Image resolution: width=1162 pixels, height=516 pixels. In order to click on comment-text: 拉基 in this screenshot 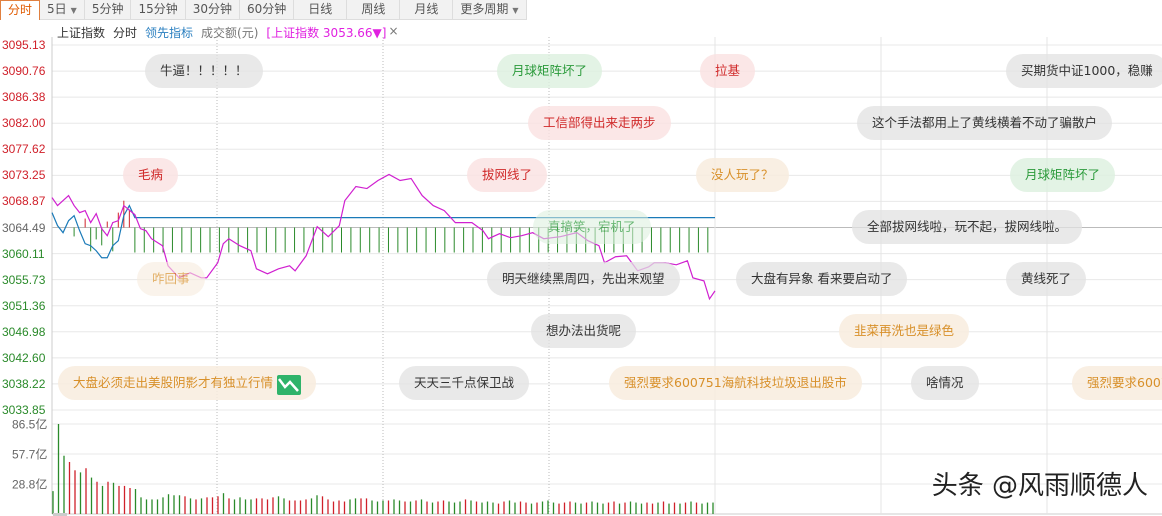, I will do `click(728, 70)`.